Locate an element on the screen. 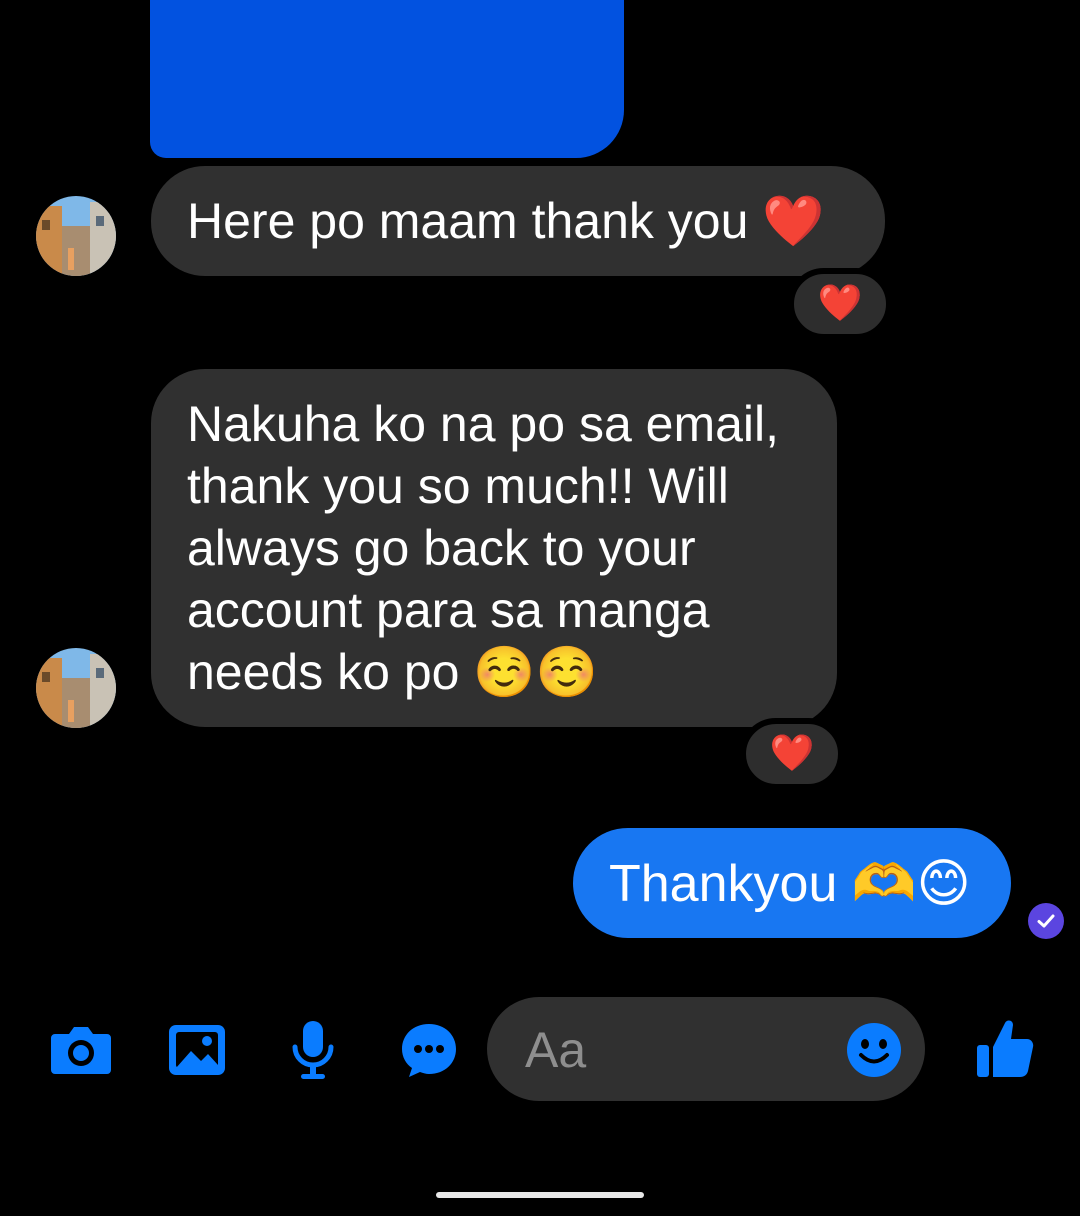  message-line: account para sa manga is located at coordinates (448, 610).